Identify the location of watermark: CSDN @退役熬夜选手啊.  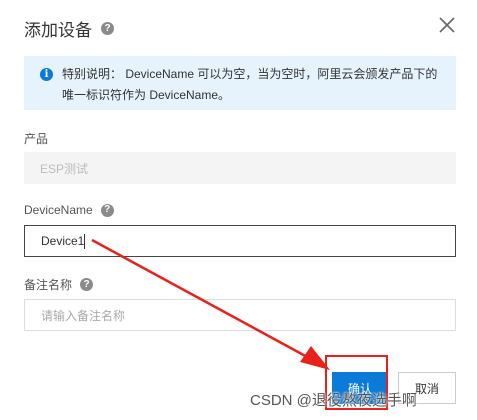
(333, 400).